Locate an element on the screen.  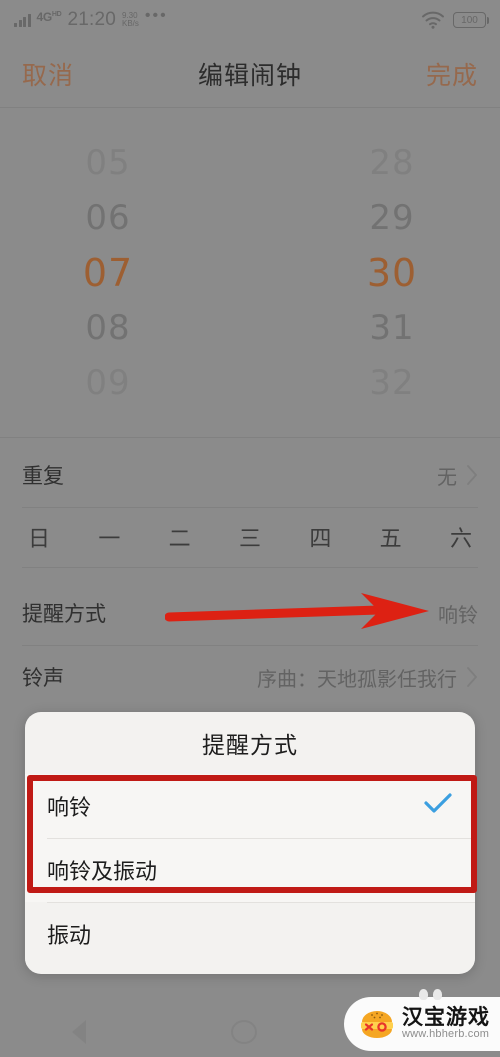
check-icon is located at coordinates (438, 806).